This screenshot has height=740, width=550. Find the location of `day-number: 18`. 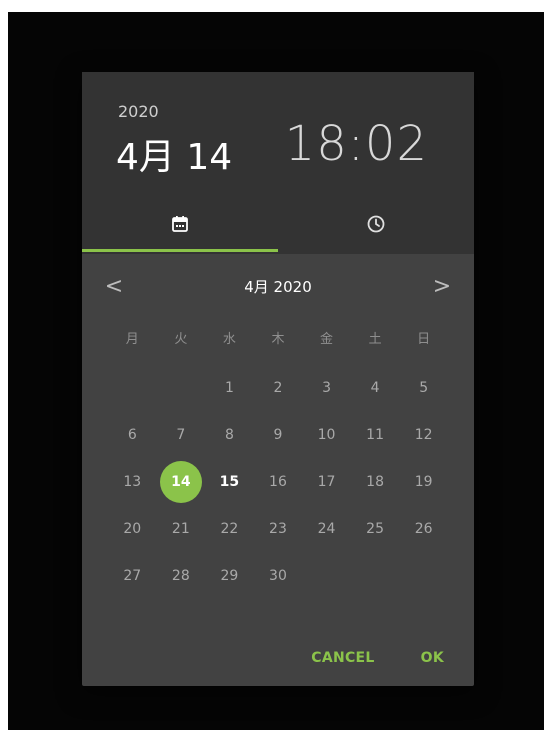

day-number: 18 is located at coordinates (375, 481).